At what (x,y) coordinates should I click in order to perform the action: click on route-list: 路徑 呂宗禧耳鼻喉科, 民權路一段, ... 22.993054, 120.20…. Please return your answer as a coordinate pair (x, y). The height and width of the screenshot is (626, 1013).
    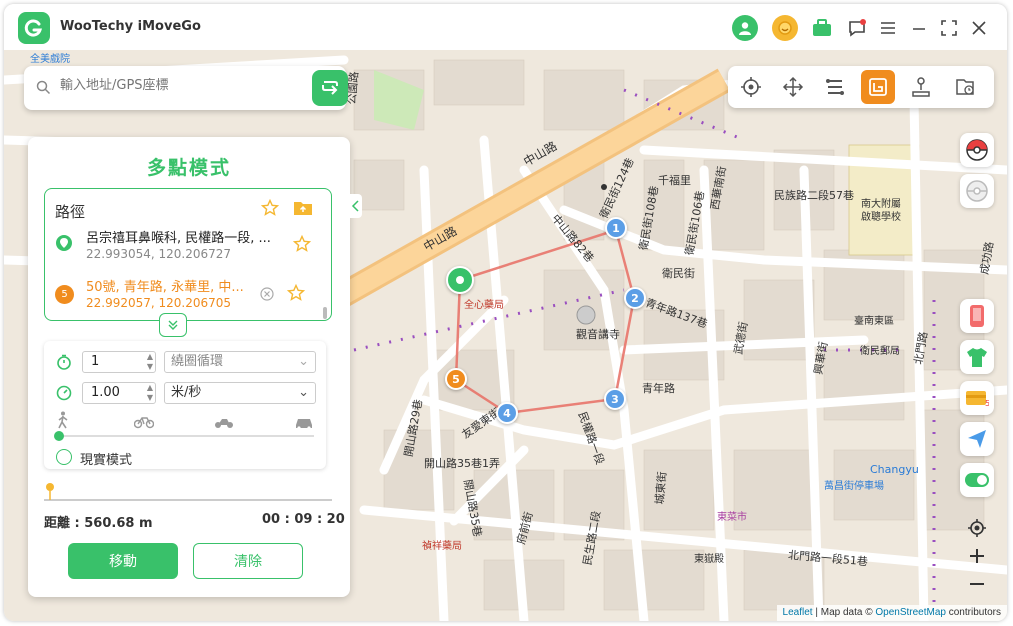
    Looking at the image, I should click on (188, 254).